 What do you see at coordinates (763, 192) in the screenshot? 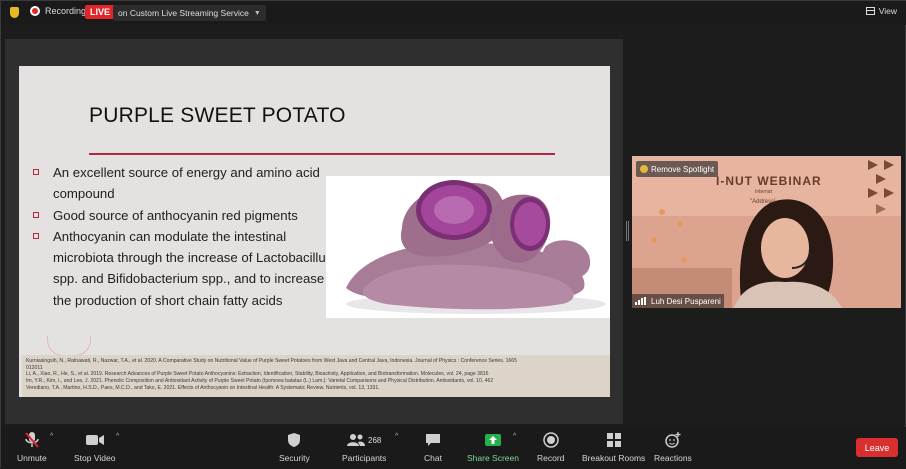
I see `webinar-banner-subtitle: Internat` at bounding box center [763, 192].